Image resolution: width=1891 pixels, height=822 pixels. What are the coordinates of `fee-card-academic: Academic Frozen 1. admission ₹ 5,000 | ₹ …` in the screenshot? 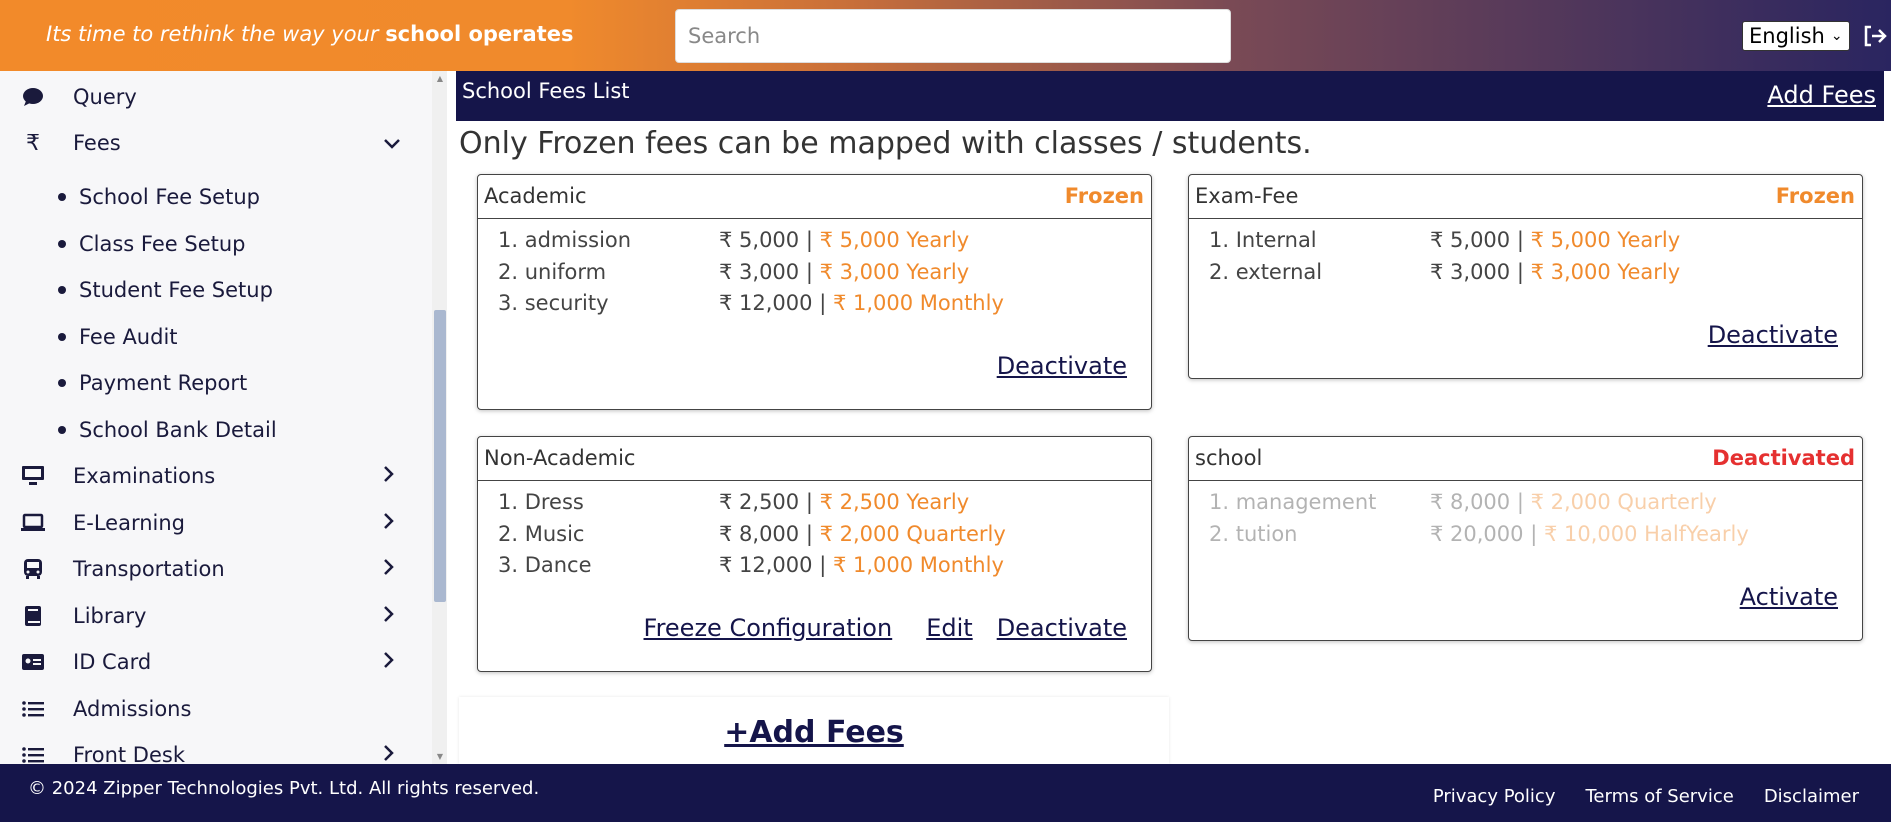 It's located at (814, 292).